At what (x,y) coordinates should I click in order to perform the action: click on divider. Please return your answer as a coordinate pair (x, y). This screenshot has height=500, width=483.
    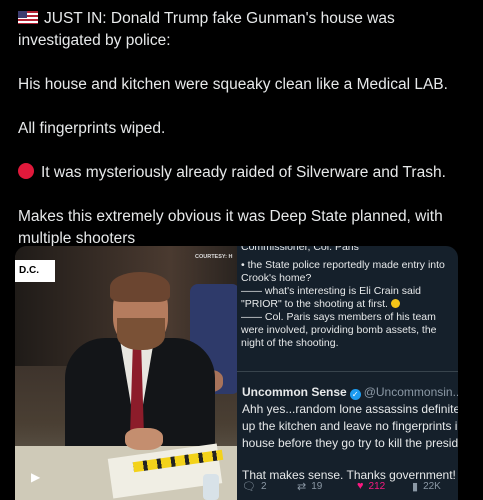
    Looking at the image, I should click on (347, 371).